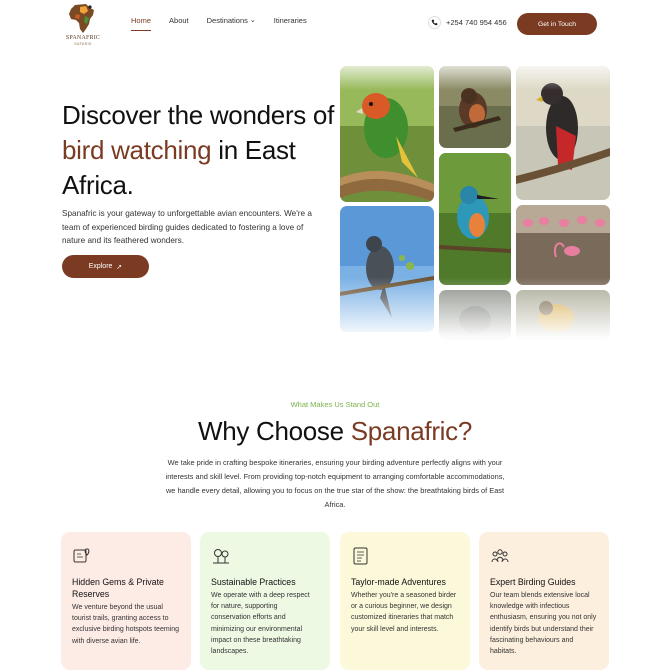 This screenshot has width=670, height=670. I want to click on section-eyebrow: What Makes Us Stand Out, so click(335, 404).